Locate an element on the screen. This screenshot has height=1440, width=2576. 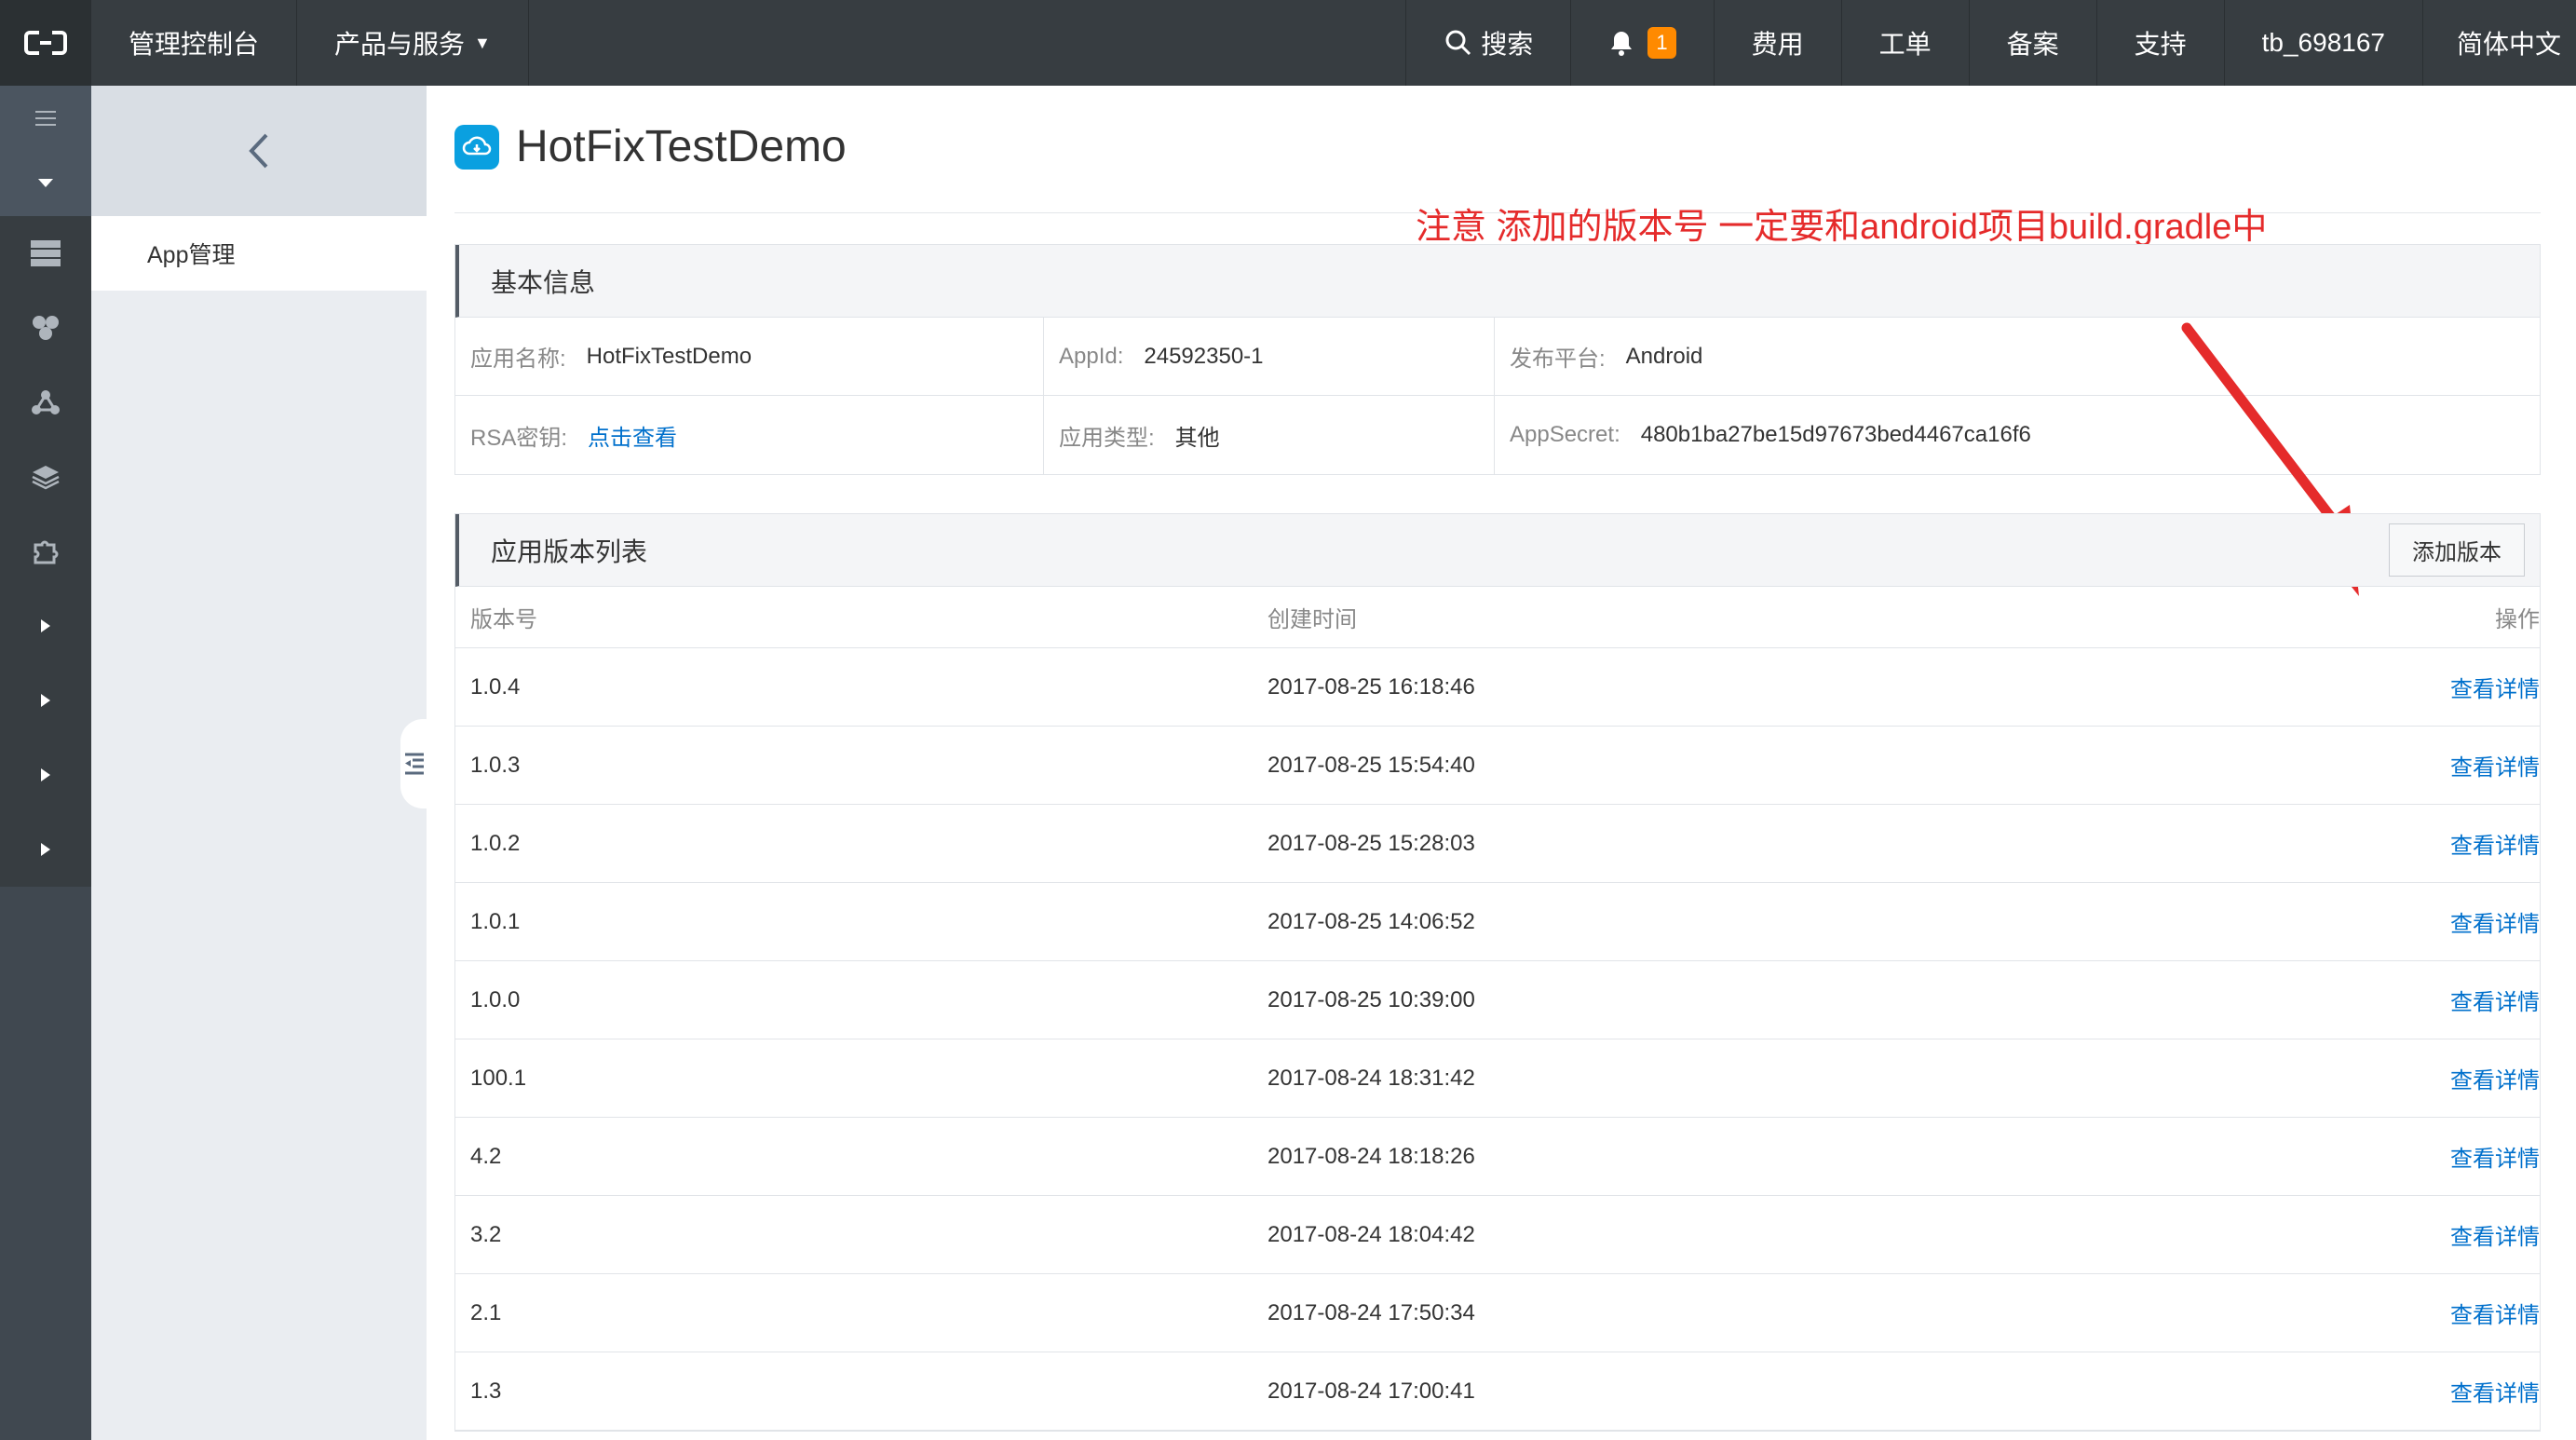
view-rsa-link: 点击查看 is located at coordinates (632, 435).